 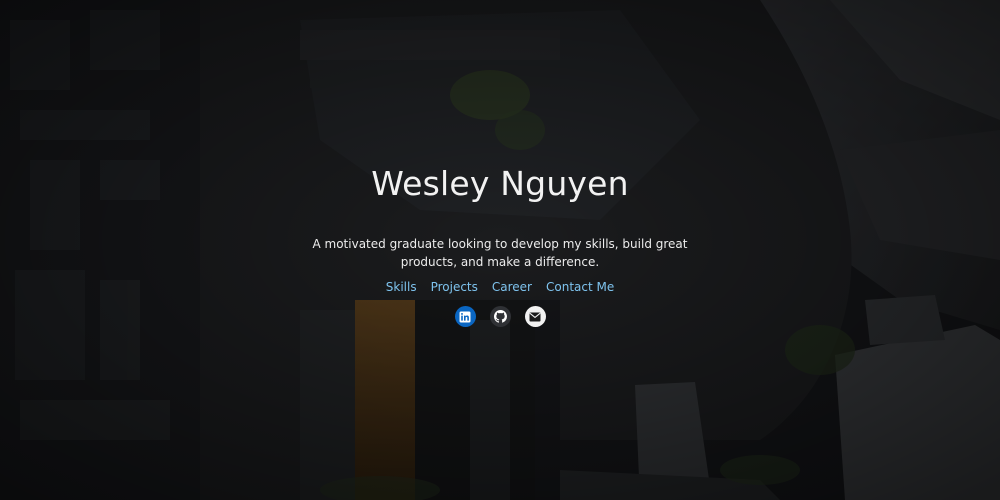 I want to click on nav-link-contact: Contact Me, so click(x=580, y=287).